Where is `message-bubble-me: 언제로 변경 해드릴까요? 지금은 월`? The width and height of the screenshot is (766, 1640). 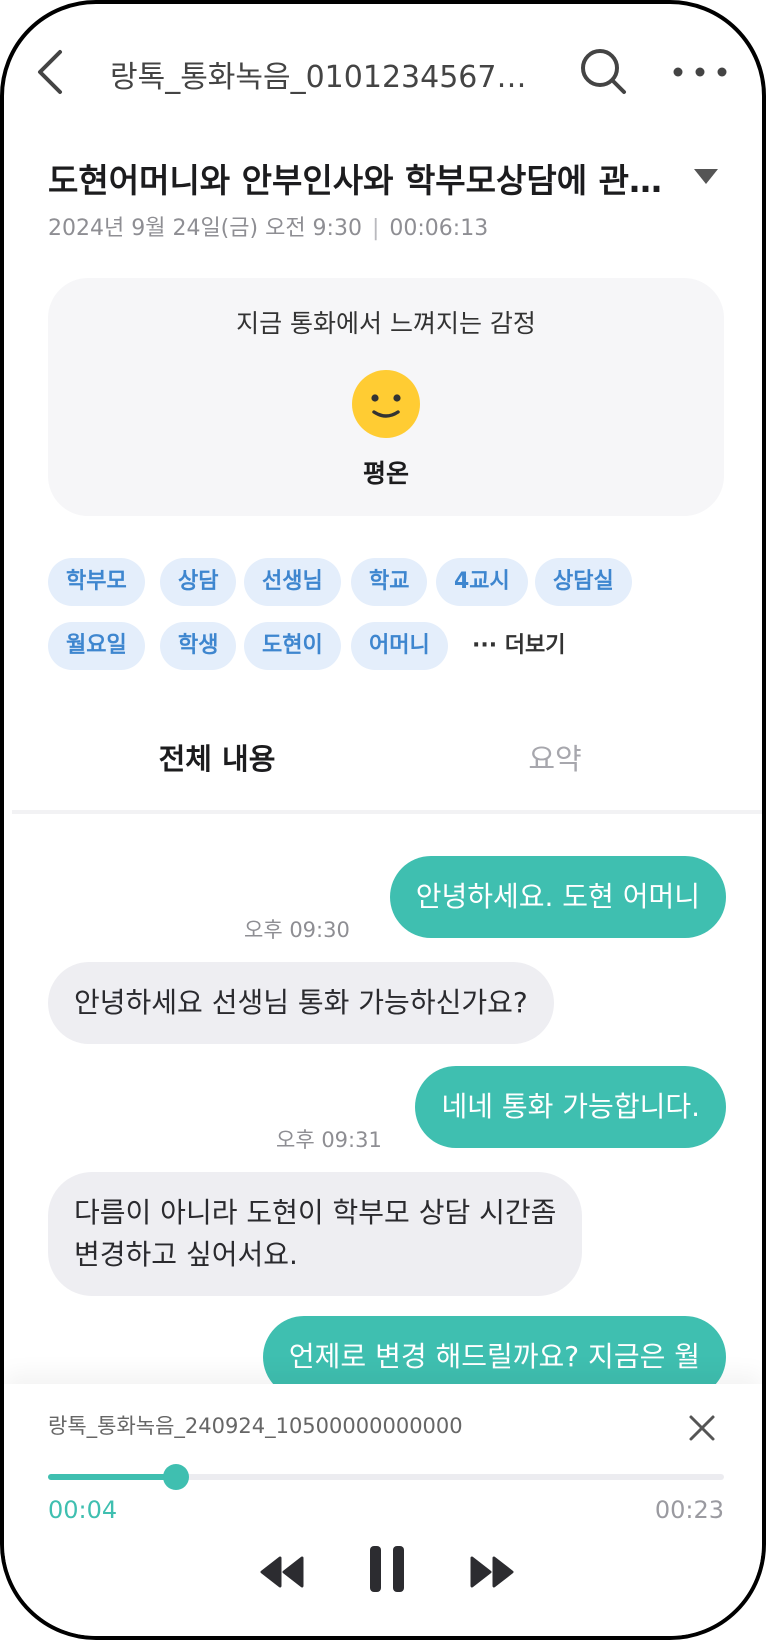
message-bubble-me: 언제로 변경 해드릴까요? 지금은 월 is located at coordinates (494, 1350).